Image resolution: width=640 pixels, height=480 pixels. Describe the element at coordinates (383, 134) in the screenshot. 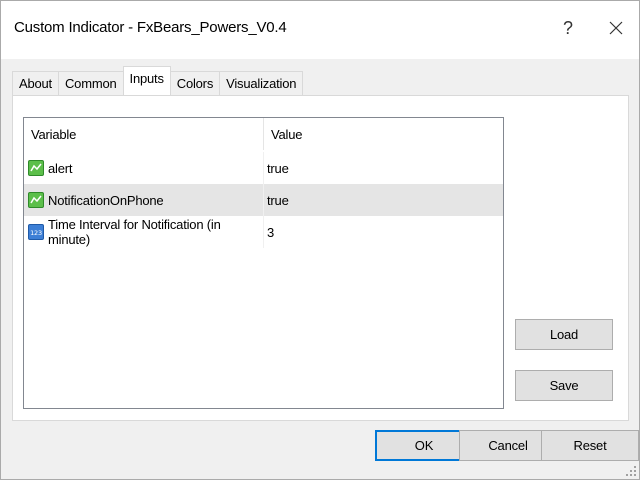

I see `column-header-value: Value` at that location.